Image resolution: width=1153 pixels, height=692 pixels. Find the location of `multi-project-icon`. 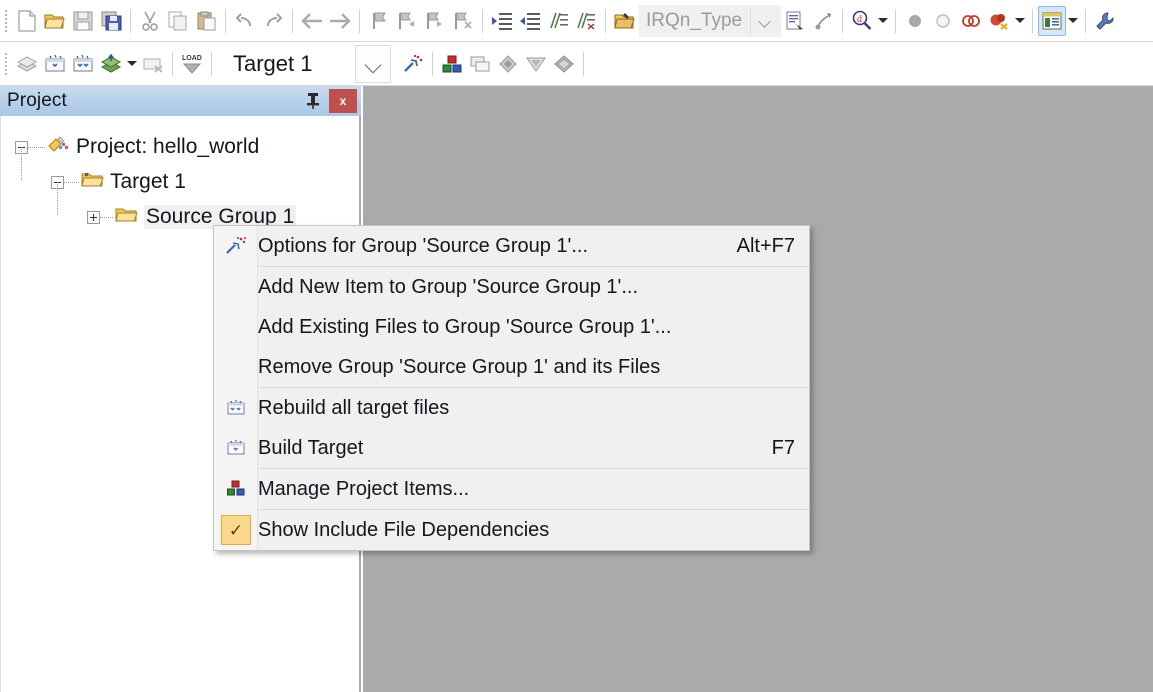

multi-project-icon is located at coordinates (480, 64).